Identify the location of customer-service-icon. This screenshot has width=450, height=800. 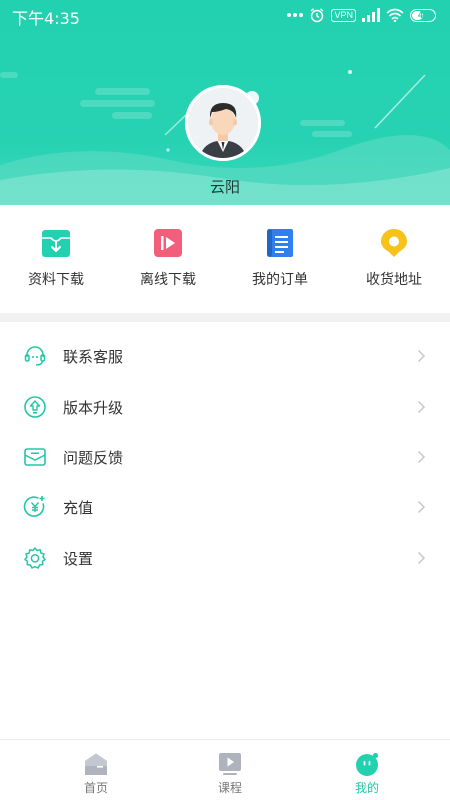
(35, 356).